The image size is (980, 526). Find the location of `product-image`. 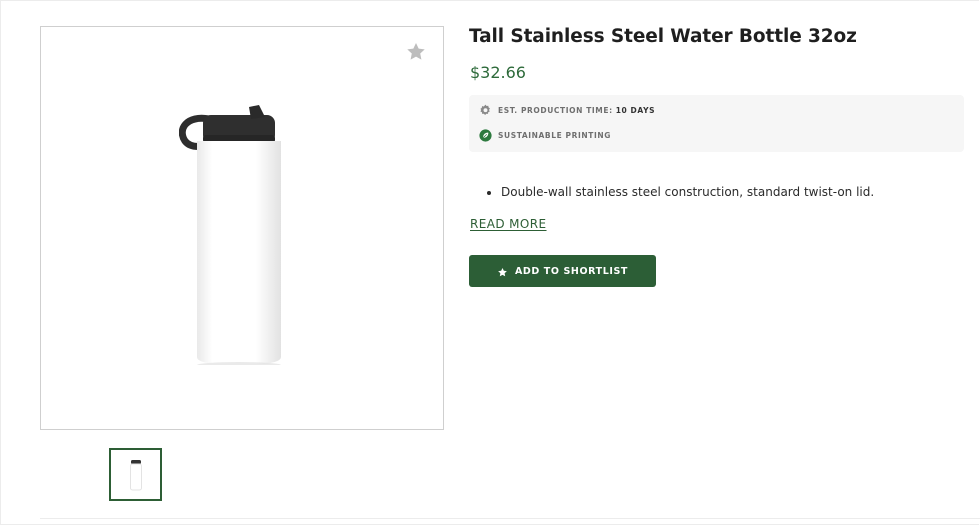

product-image is located at coordinates (230, 235).